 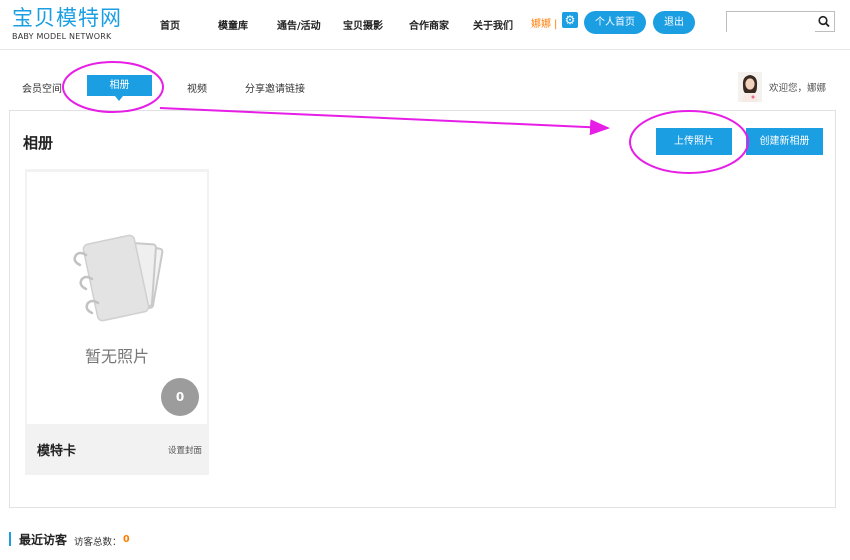 What do you see at coordinates (42, 87) in the screenshot?
I see `tab-member-space: 会员空间` at bounding box center [42, 87].